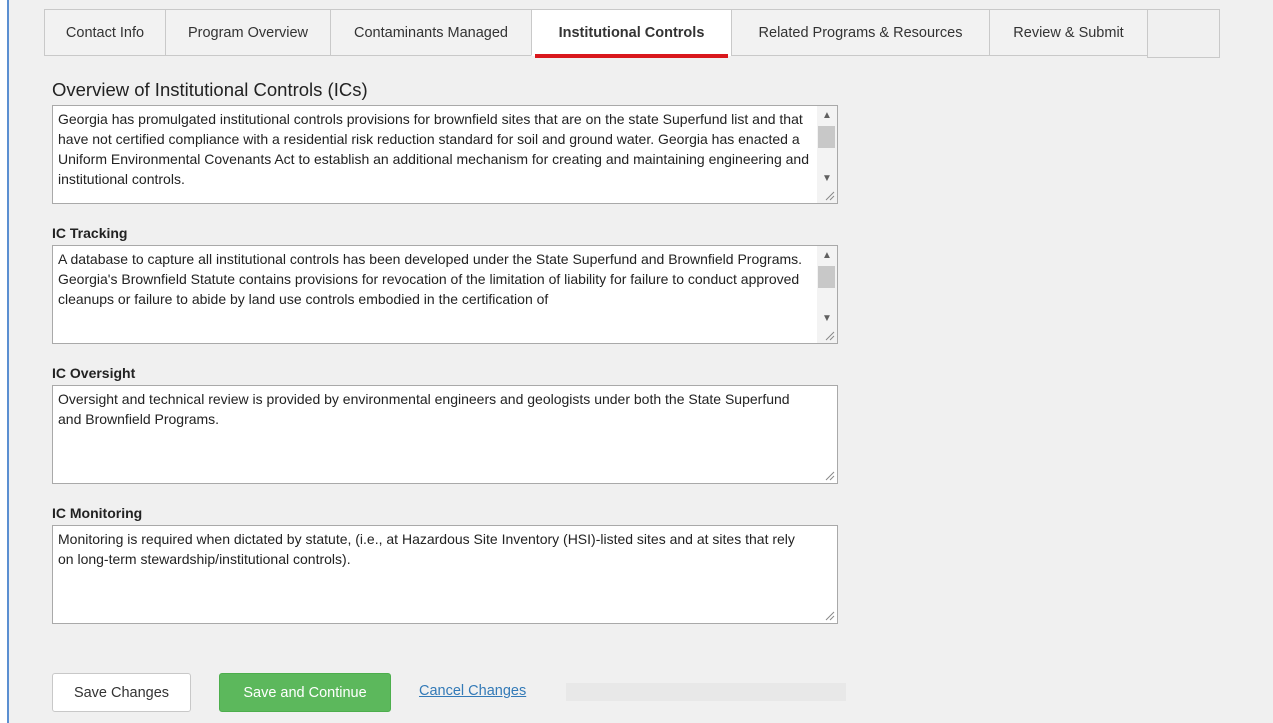 The height and width of the screenshot is (723, 1273). What do you see at coordinates (430, 33) in the screenshot?
I see `tab-contaminants-managed: Contaminants Managed` at bounding box center [430, 33].